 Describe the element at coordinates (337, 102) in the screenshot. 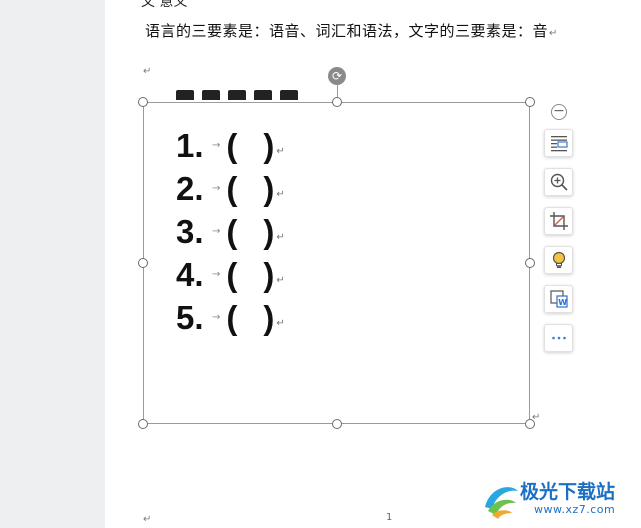

I see `resize-handle-top` at that location.